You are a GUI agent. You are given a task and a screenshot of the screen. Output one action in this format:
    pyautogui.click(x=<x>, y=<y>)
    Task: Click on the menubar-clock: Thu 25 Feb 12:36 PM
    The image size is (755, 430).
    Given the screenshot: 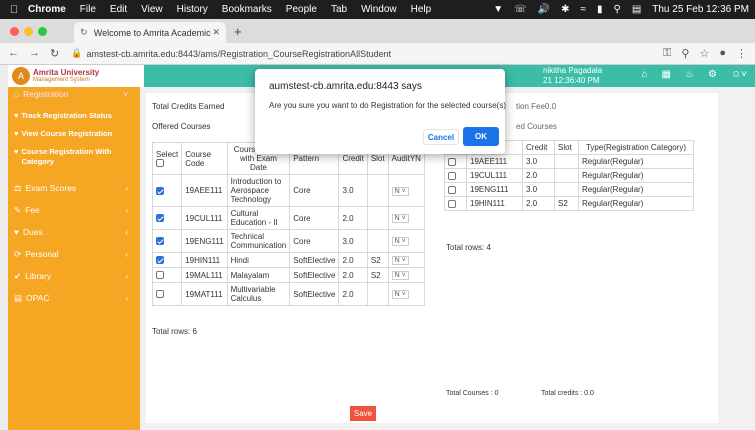 What is the action you would take?
    pyautogui.click(x=700, y=9)
    